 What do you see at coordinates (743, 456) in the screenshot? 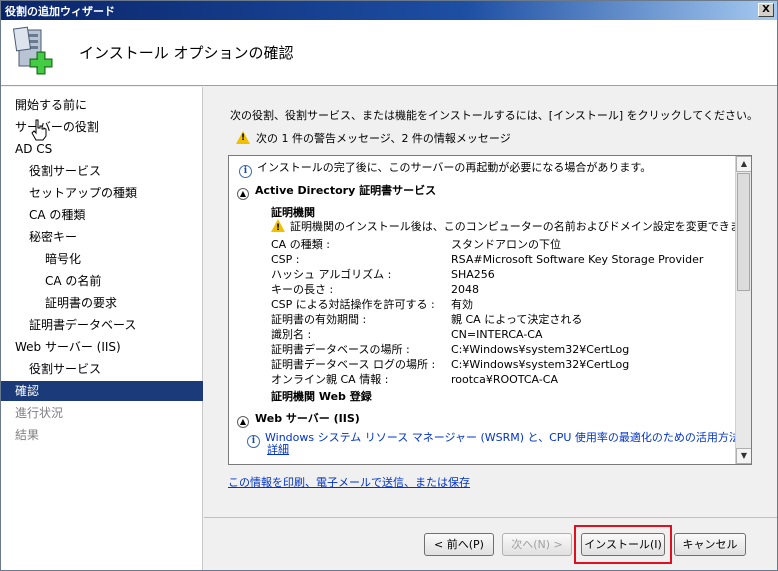
I see `scroll-down-button: ▼` at bounding box center [743, 456].